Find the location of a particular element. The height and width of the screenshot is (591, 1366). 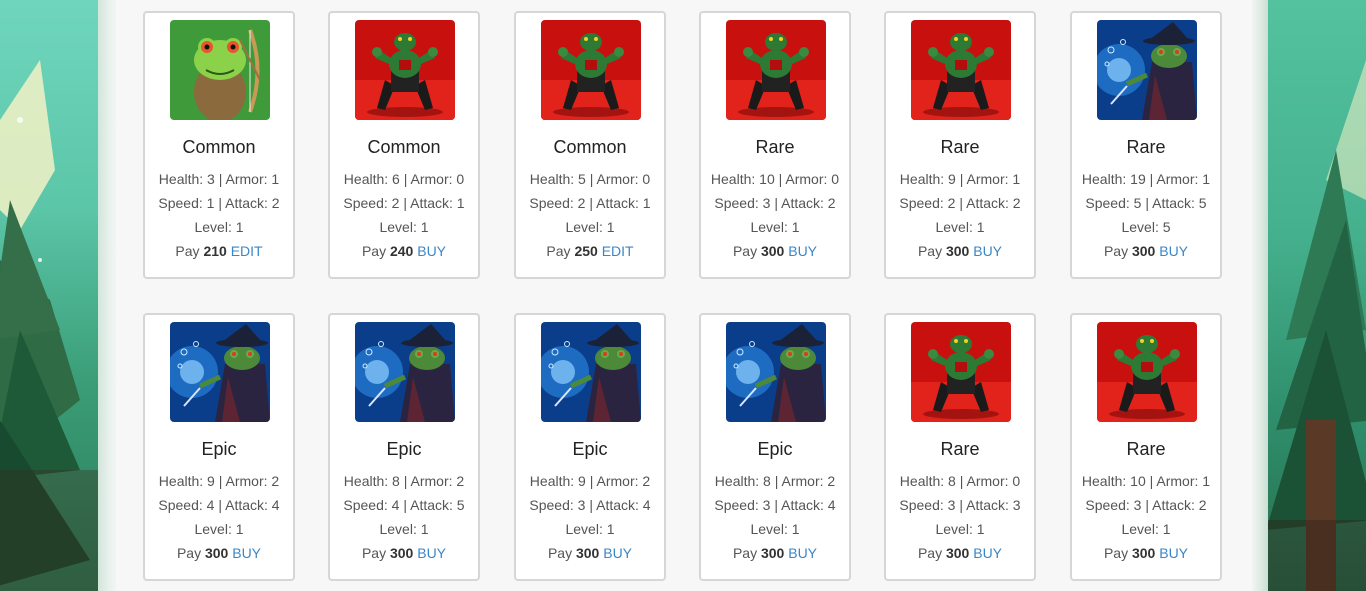

price-row: Pay 240 BUY is located at coordinates (404, 251).